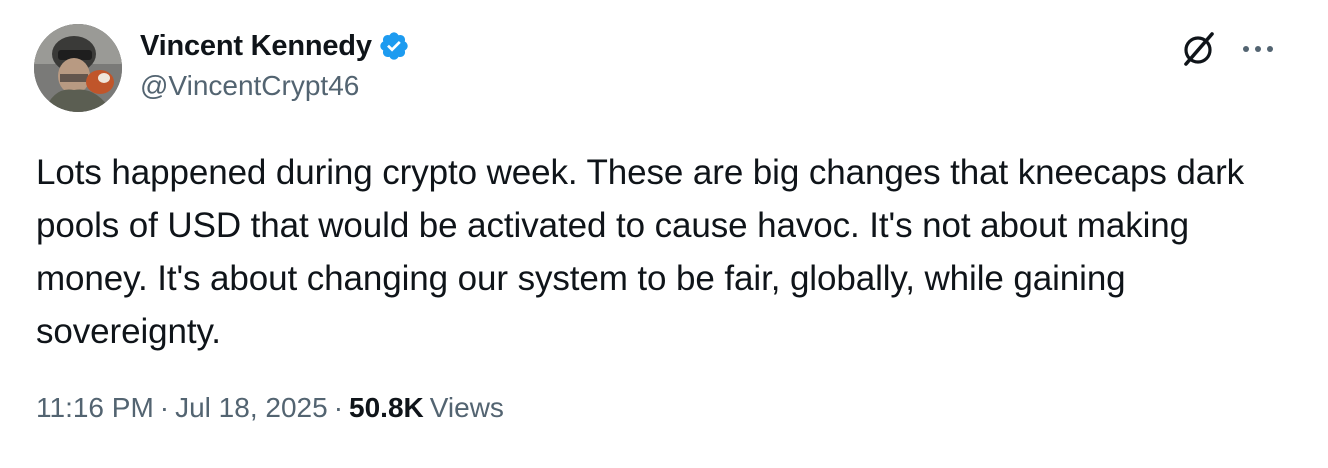 The width and height of the screenshot is (1328, 468). I want to click on tweet-meta: 11:16 PM · Jul 18, 2025 · 50.8K Views, so click(270, 408).